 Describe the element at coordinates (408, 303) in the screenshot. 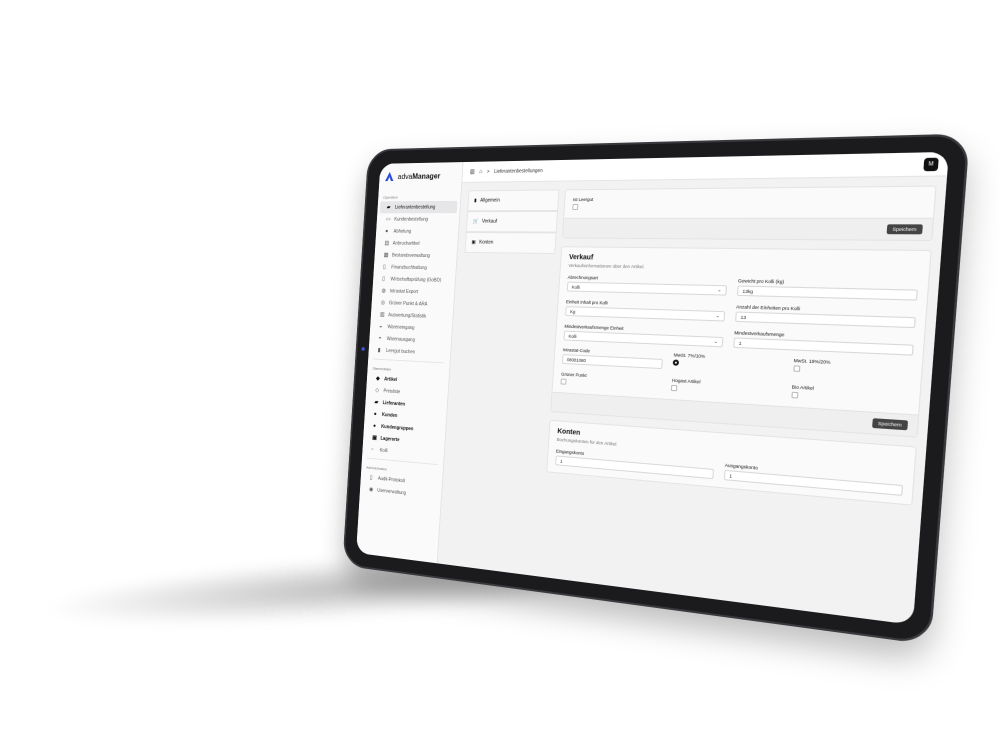

I see `sidebar-item-label: Grüner Punkt & ARA` at that location.